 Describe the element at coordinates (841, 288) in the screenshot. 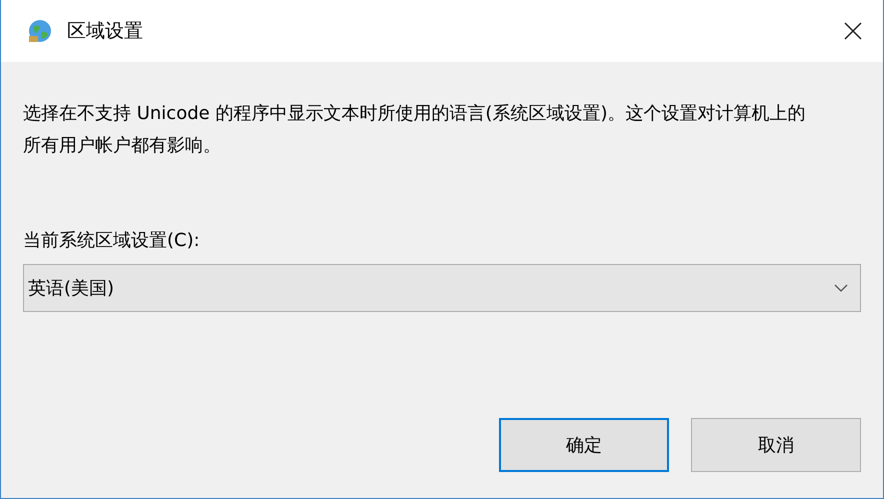

I see `chevron-down-icon` at that location.